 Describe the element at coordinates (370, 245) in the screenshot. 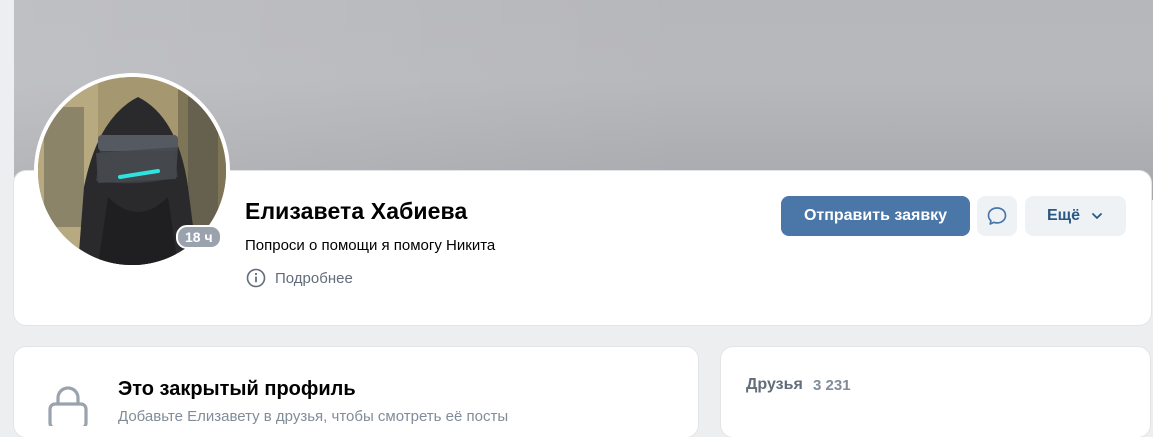

I see `profile-status: Попроси о помощи я помогу Никита` at that location.